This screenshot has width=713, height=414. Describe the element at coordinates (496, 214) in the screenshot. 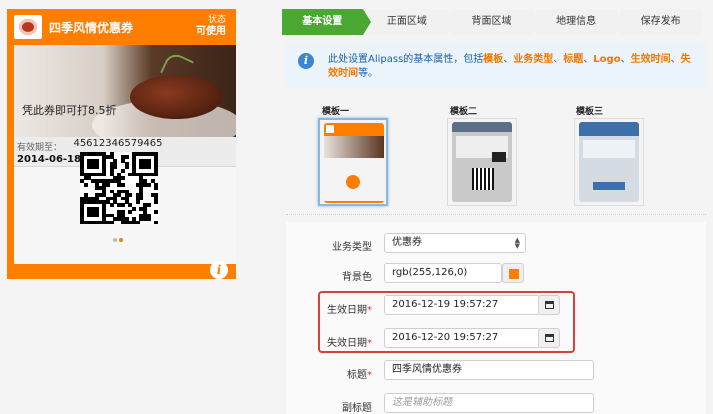

I see `divider` at that location.